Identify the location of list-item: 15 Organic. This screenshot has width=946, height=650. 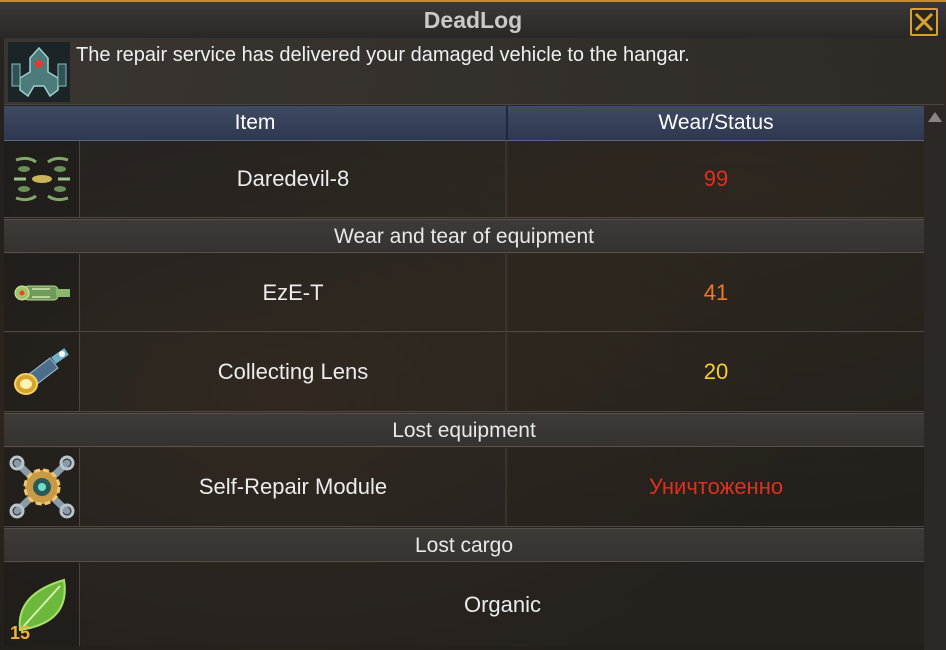
(464, 604).